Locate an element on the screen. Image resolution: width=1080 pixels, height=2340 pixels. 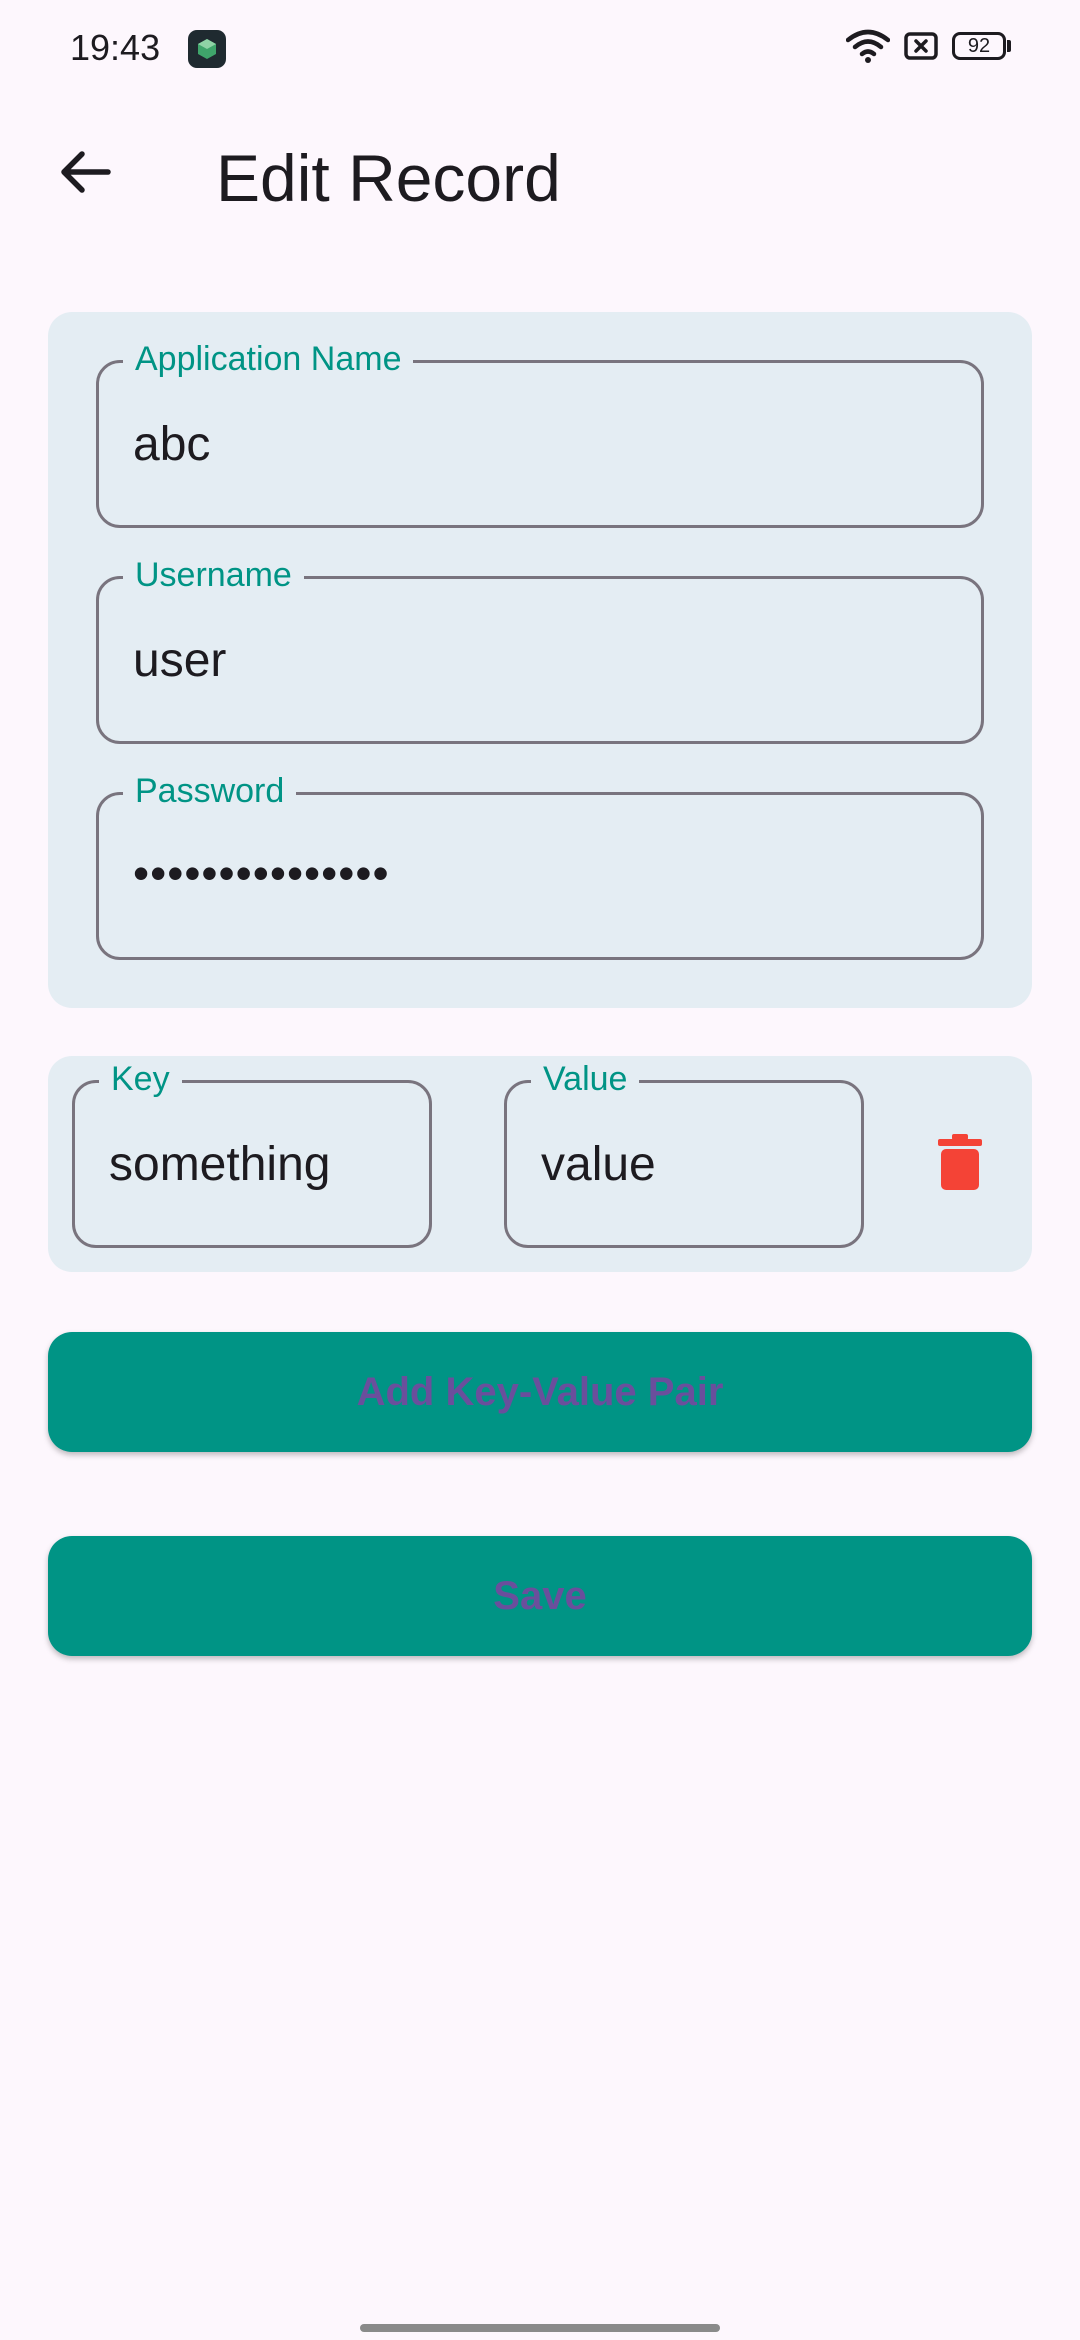
page-title: Edit Record is located at coordinates (388, 178).